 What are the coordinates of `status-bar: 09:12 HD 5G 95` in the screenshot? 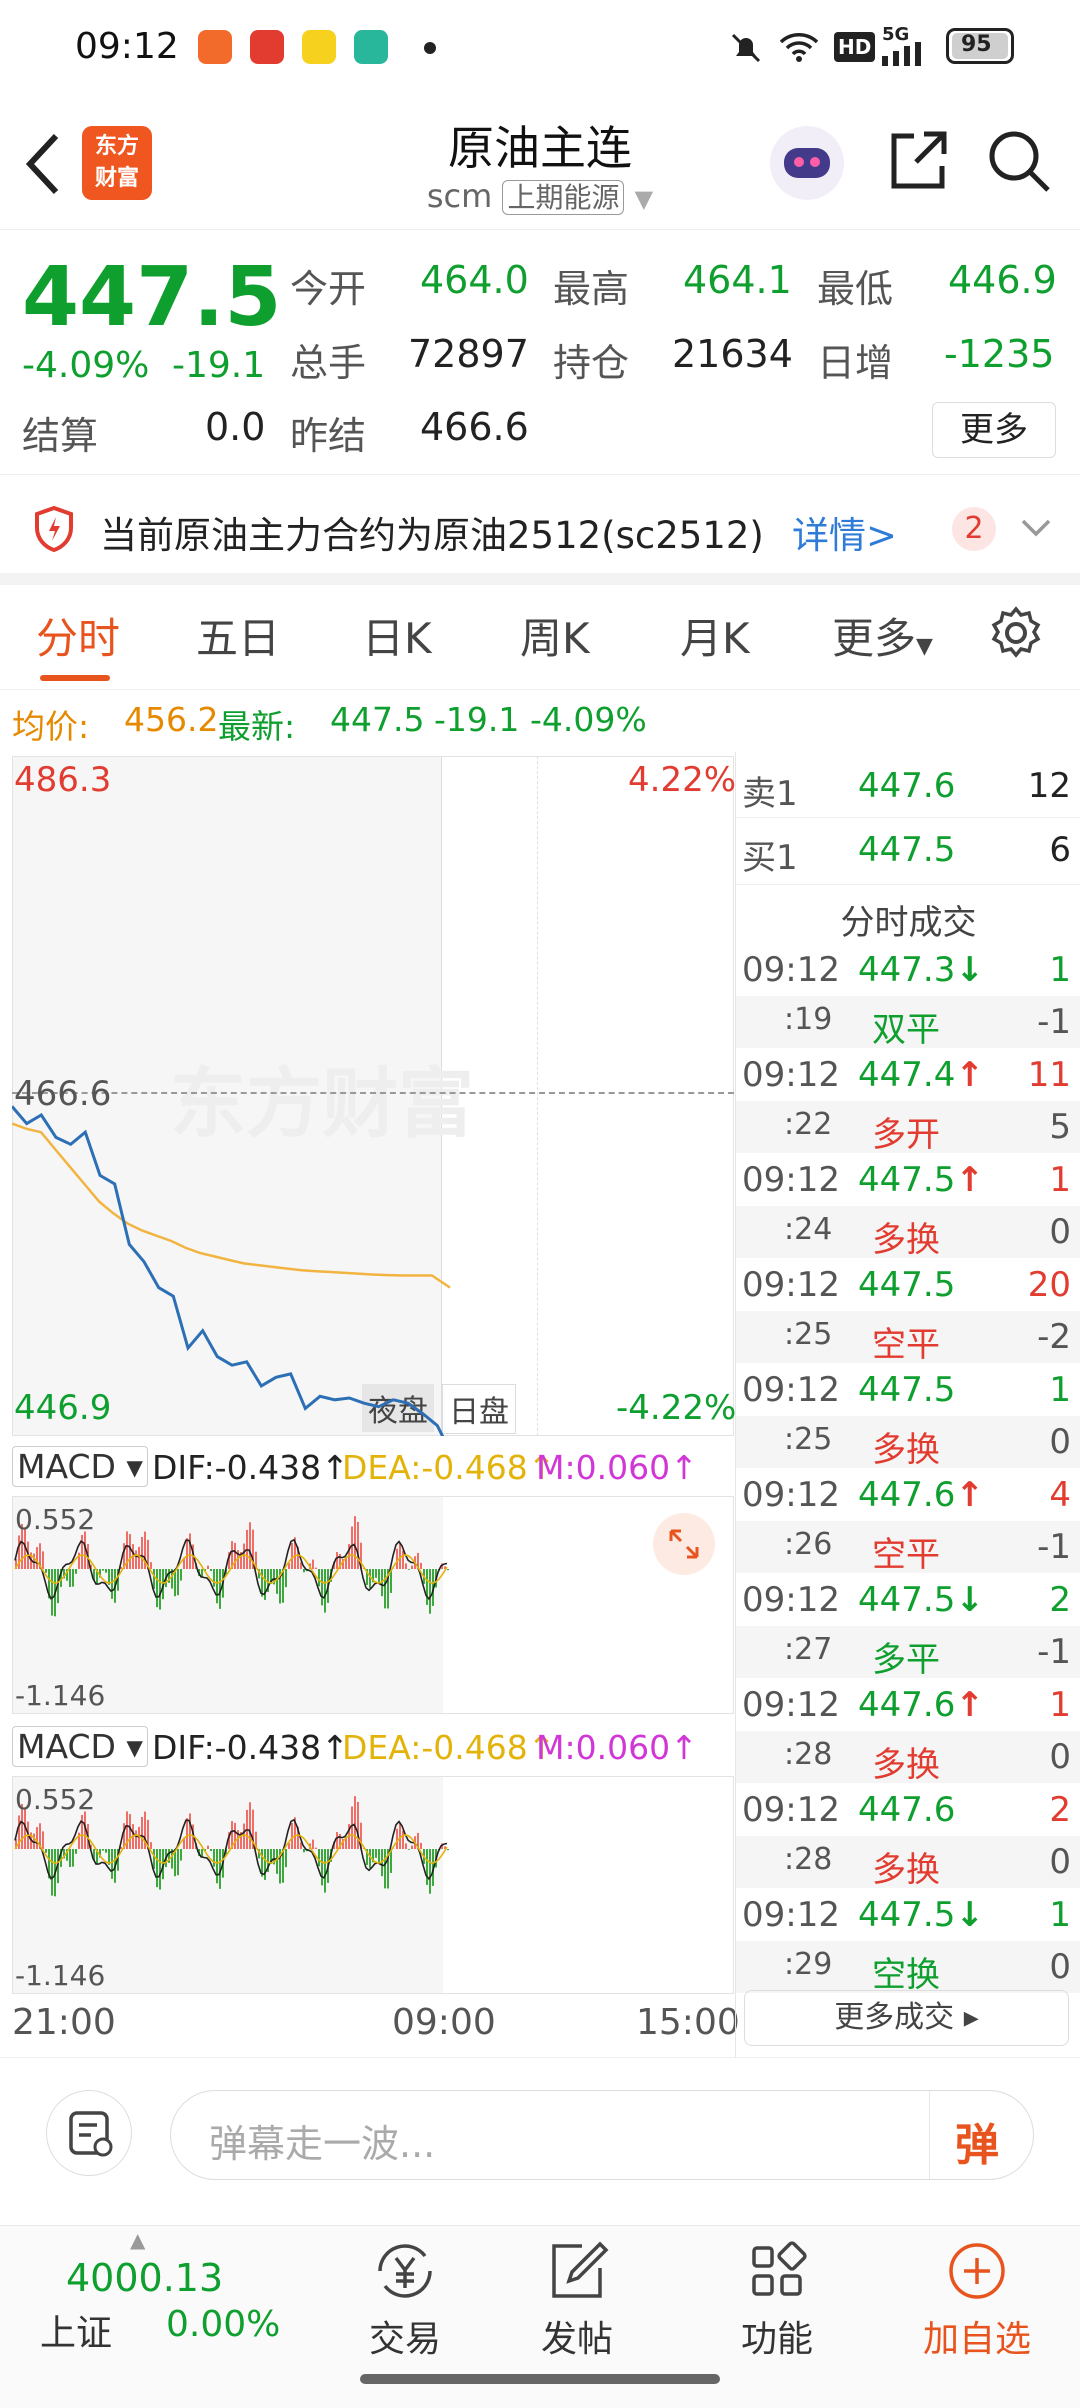 It's located at (540, 50).